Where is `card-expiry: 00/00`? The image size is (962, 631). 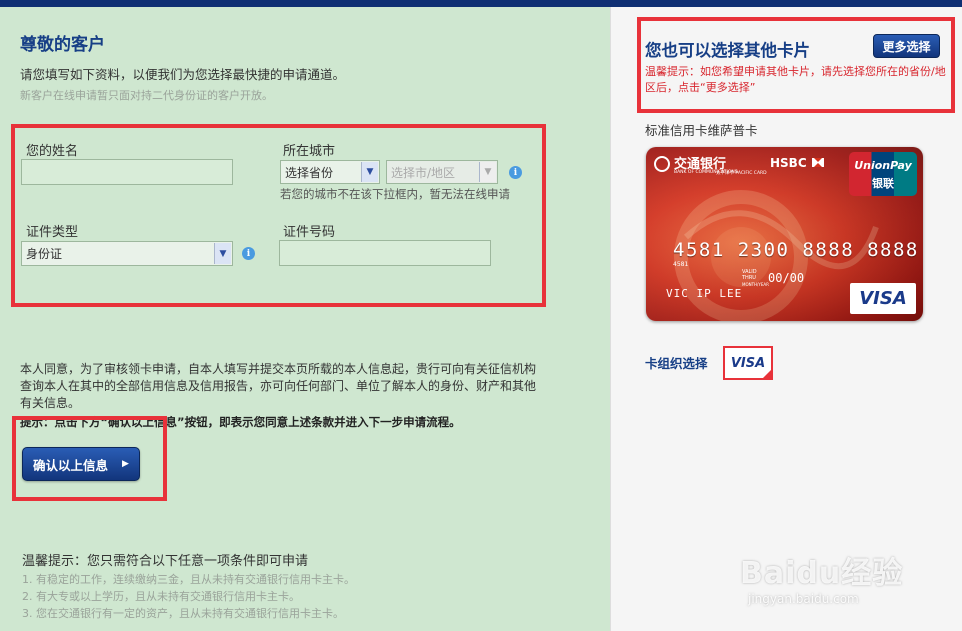
card-expiry: 00/00 is located at coordinates (786, 278).